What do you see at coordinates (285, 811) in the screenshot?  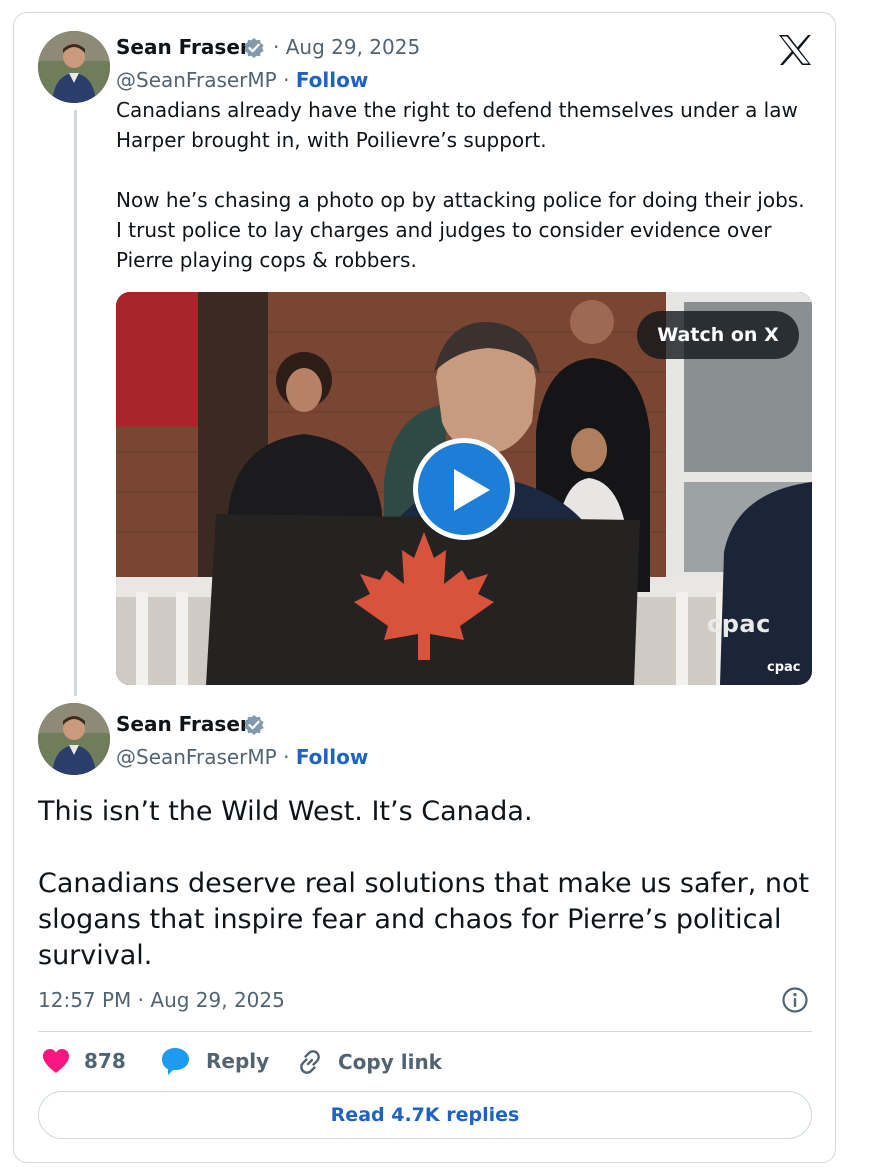 I see `tweet2-paragraph: This isn’t the Wild West. It’s Canada.` at bounding box center [285, 811].